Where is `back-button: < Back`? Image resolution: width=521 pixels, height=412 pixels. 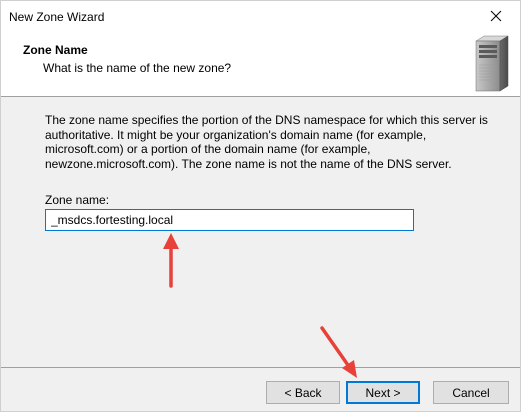 back-button: < Back is located at coordinates (303, 392).